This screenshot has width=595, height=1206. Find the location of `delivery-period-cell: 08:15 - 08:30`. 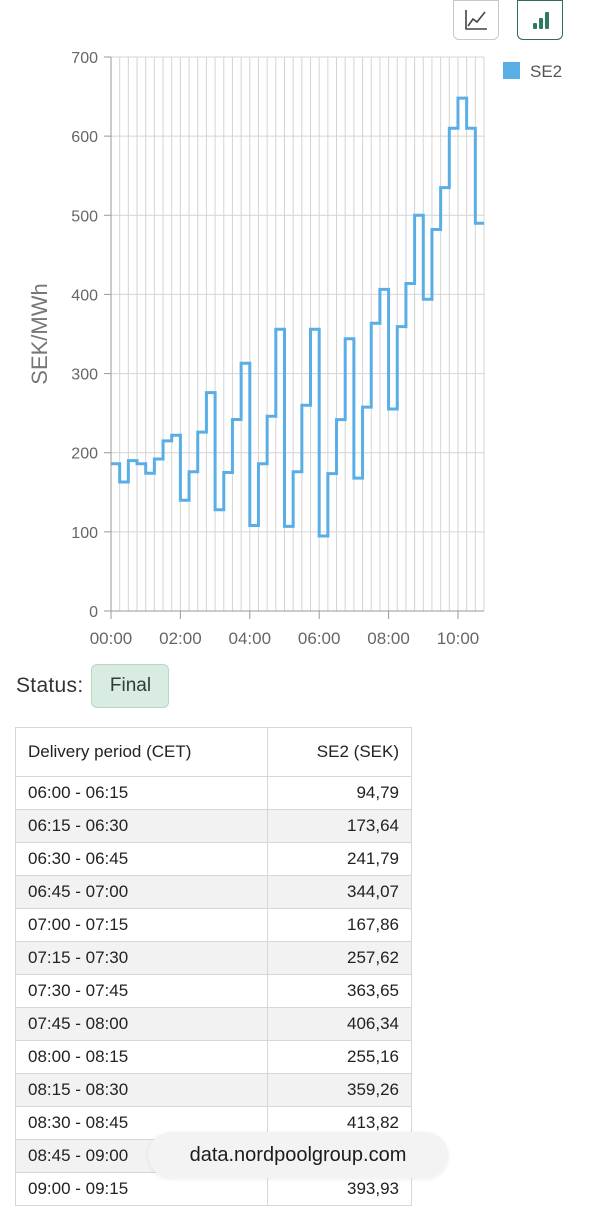

delivery-period-cell: 08:15 - 08:30 is located at coordinates (141, 1090).